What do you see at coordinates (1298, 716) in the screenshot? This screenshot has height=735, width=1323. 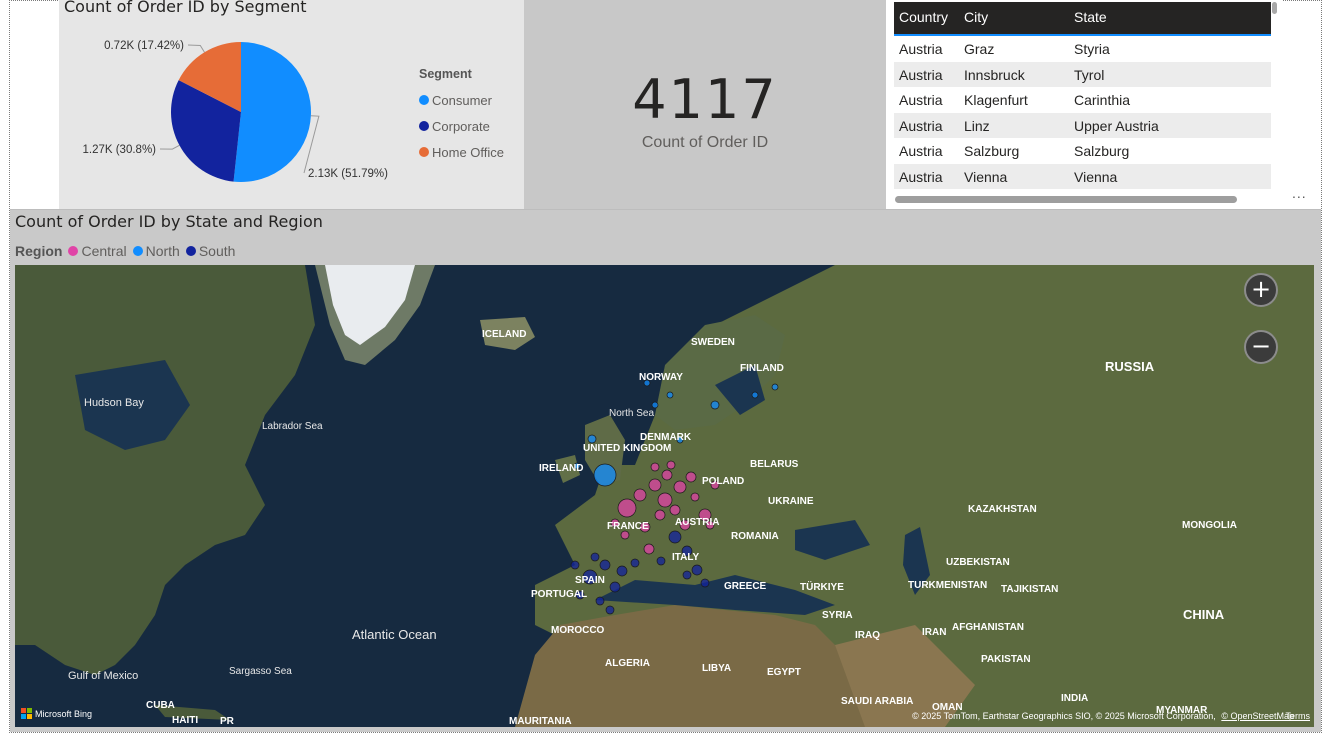 I see `terms-link: Terms` at bounding box center [1298, 716].